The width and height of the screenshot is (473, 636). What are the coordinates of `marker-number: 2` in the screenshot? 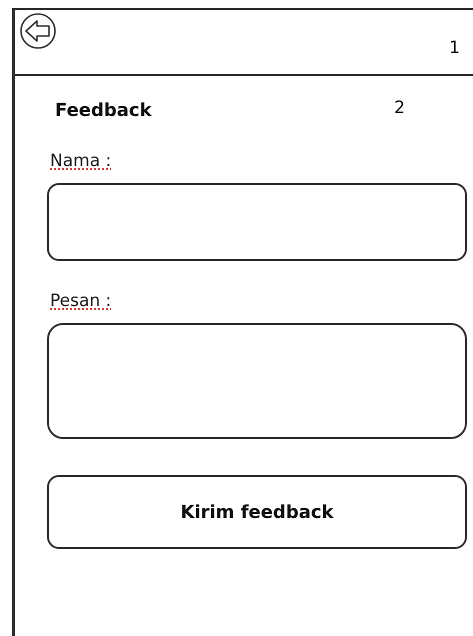 It's located at (399, 109).